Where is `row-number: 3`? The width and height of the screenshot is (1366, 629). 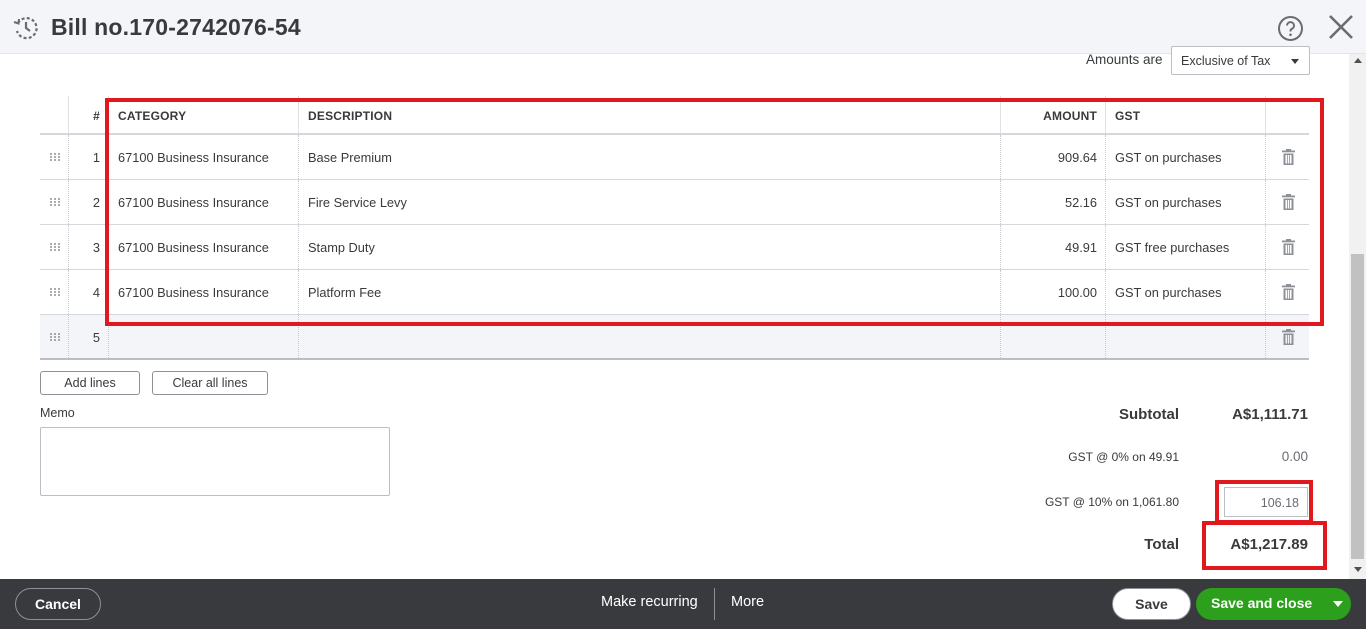
row-number: 3 is located at coordinates (88, 247).